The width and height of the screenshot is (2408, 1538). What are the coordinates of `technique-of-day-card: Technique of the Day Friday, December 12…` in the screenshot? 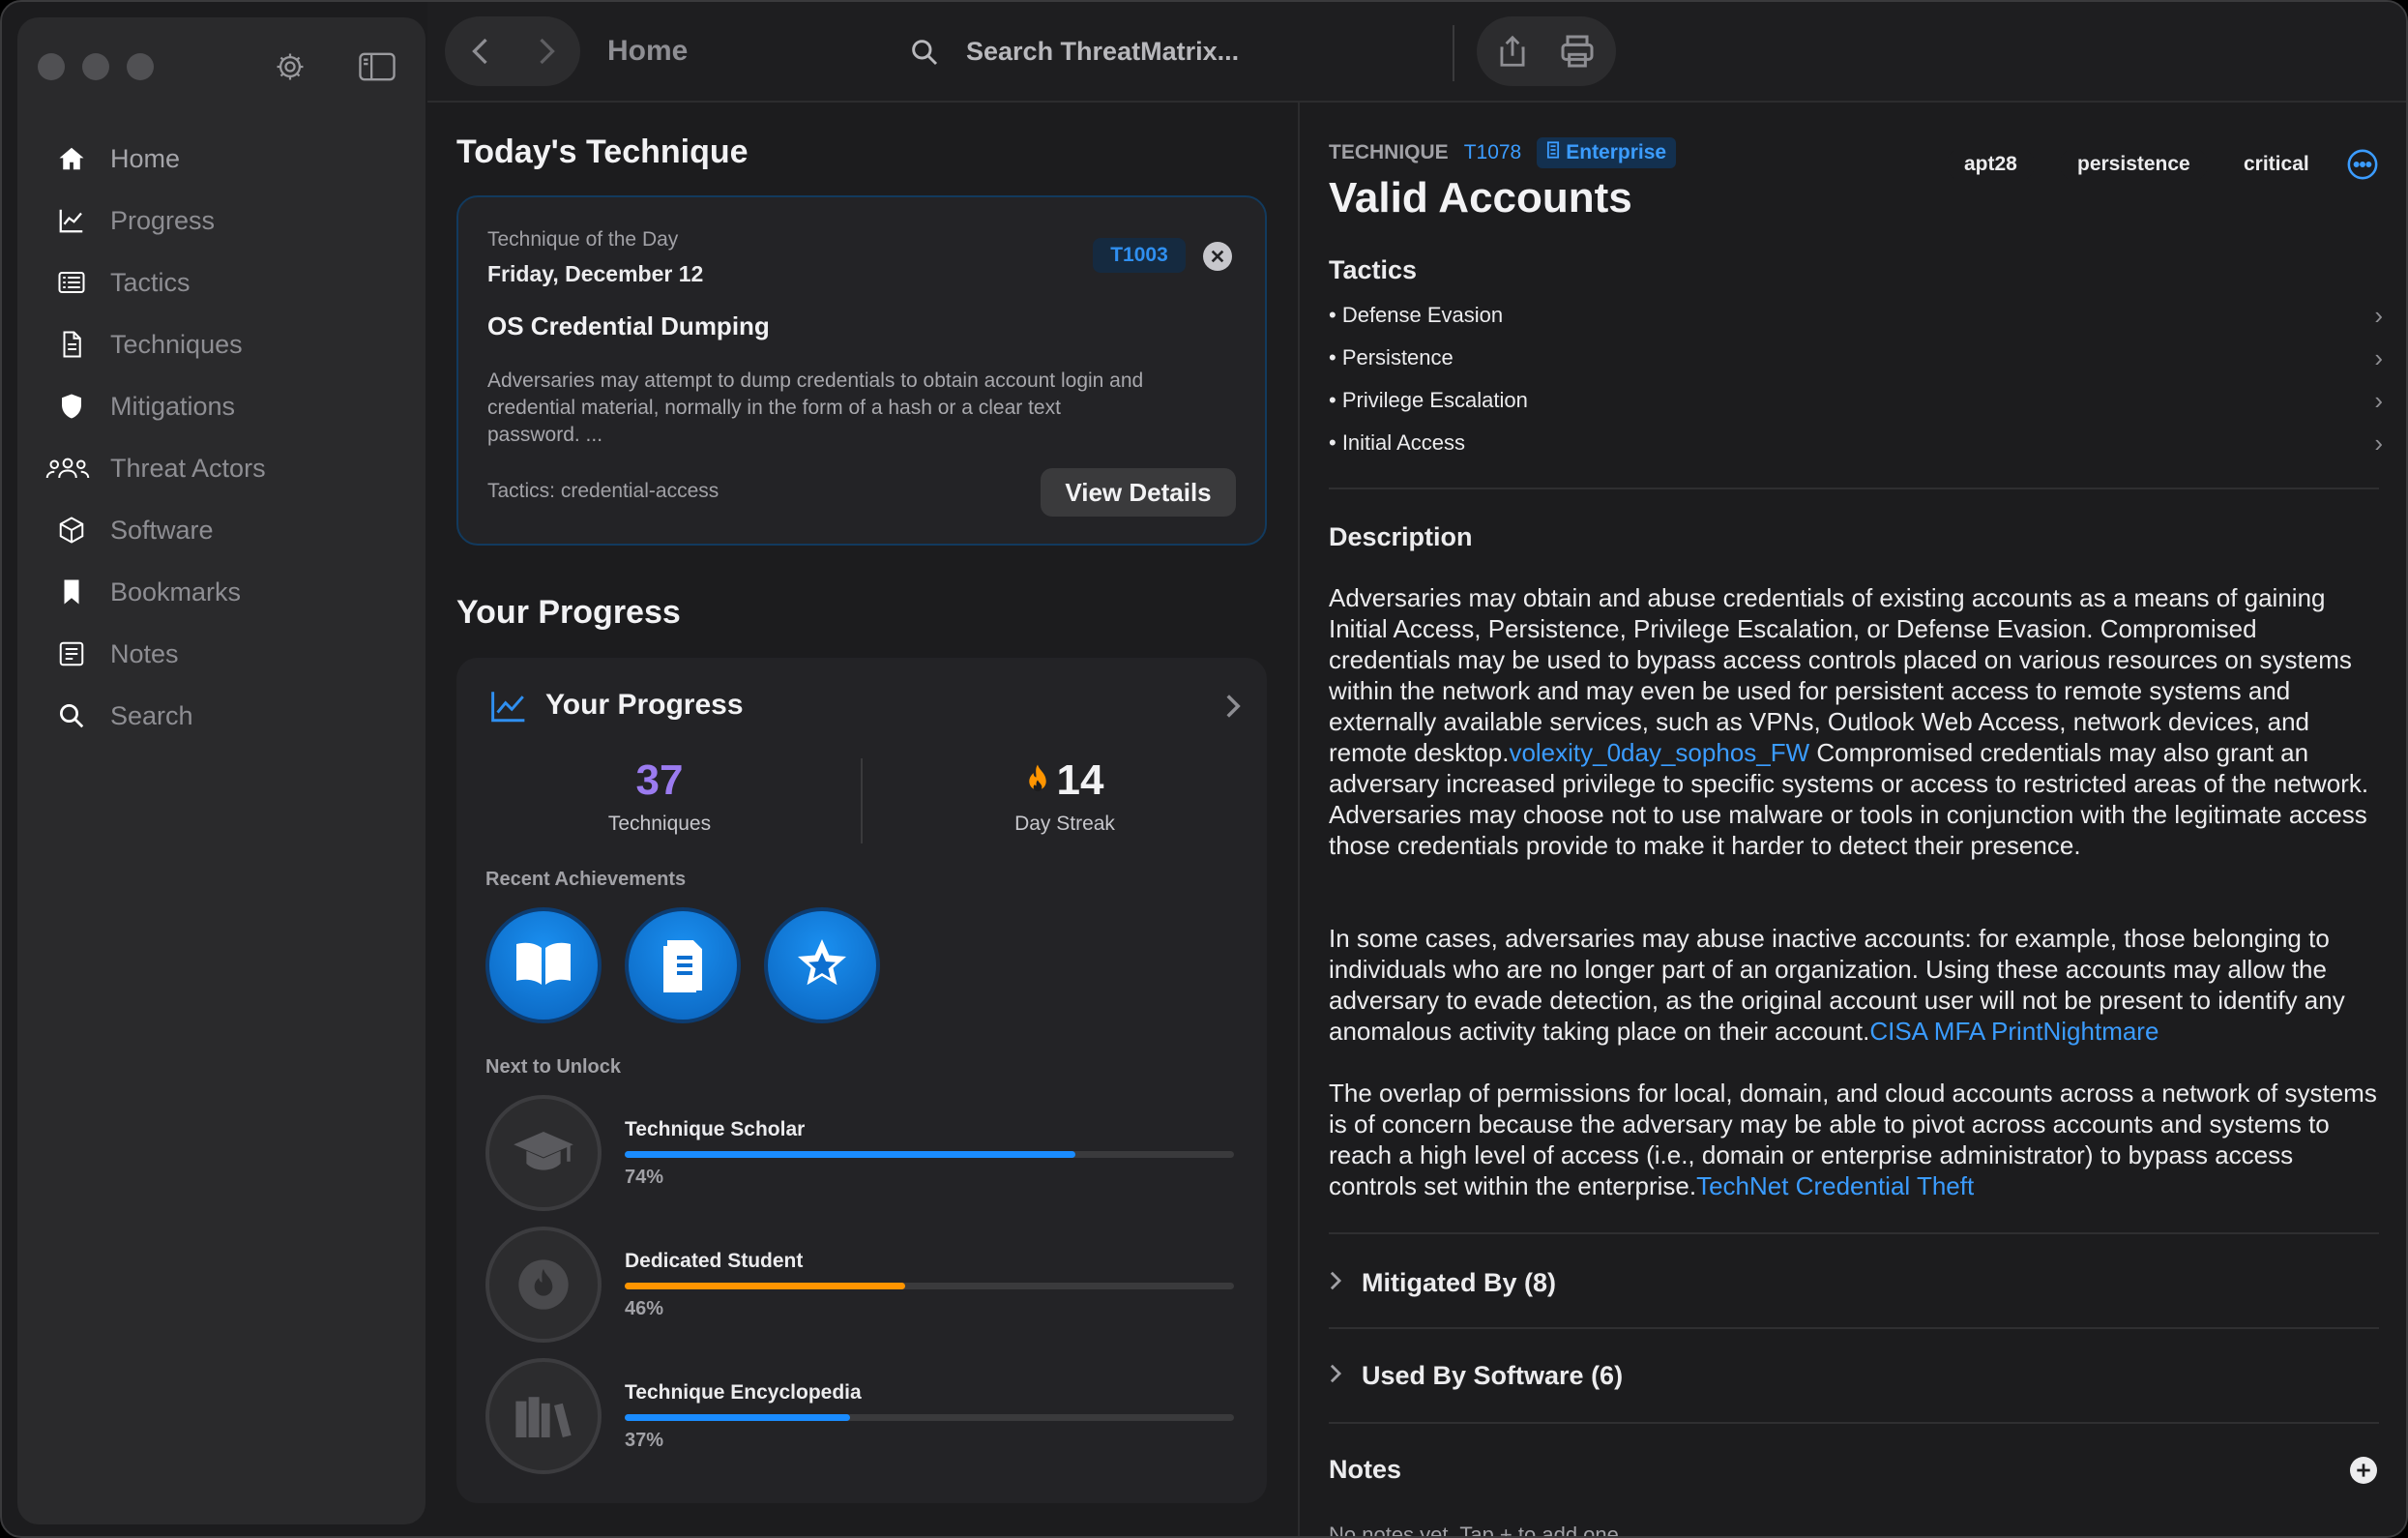 It's located at (861, 370).